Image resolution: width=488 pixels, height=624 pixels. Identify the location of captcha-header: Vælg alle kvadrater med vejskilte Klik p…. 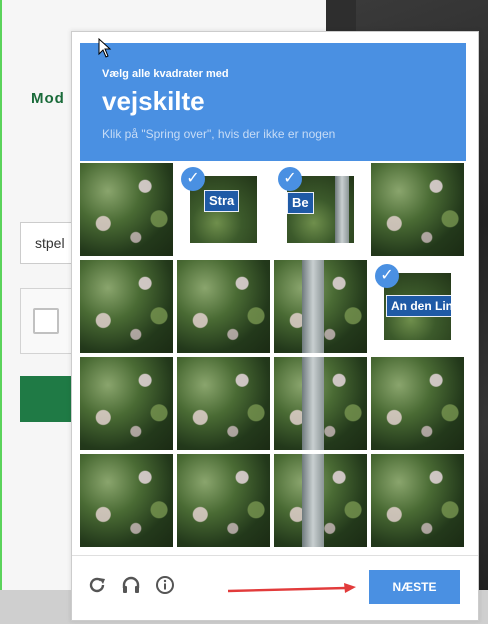
(273, 102).